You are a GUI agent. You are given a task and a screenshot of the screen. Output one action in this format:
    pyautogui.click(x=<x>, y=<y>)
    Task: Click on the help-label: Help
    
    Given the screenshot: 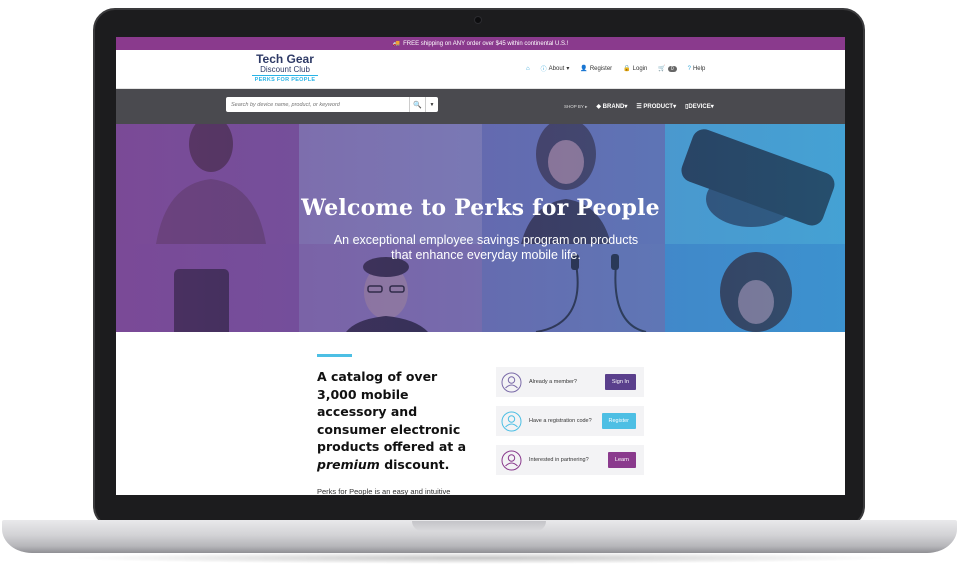 What is the action you would take?
    pyautogui.click(x=699, y=68)
    